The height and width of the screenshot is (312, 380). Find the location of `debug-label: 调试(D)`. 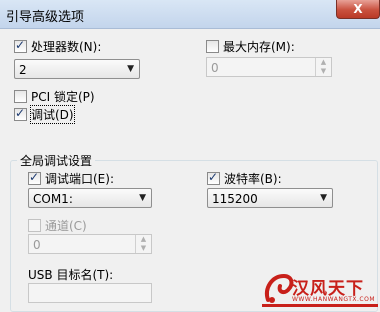

debug-label: 调试(D) is located at coordinates (52, 114).